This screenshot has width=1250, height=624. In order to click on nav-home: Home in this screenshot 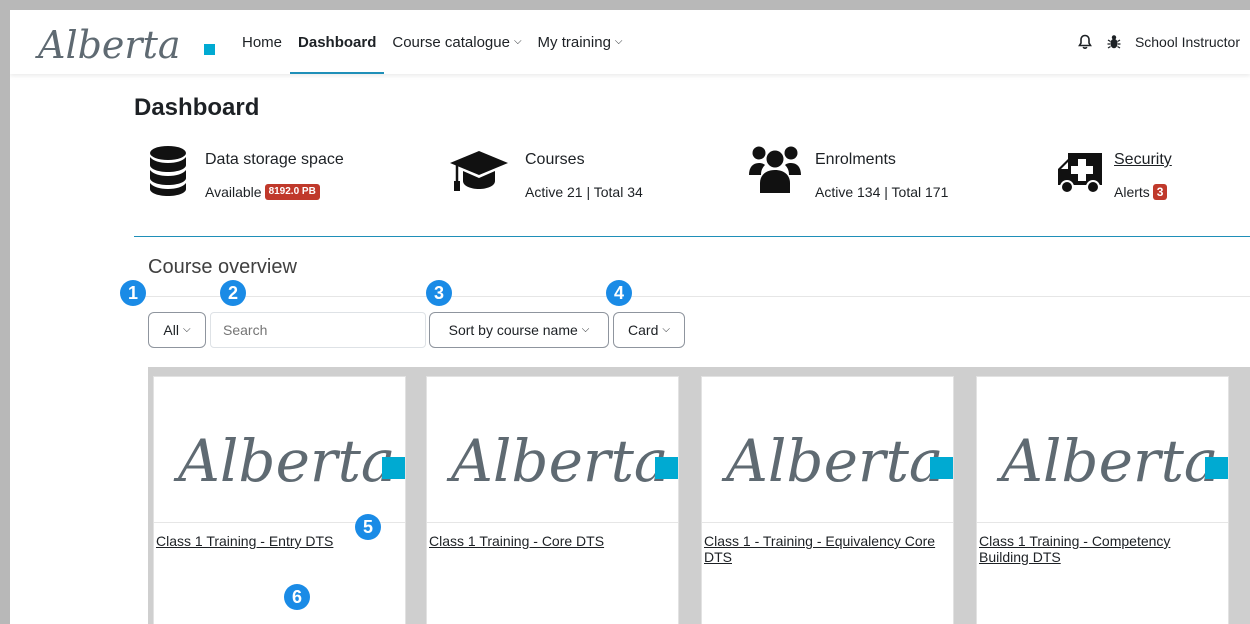, I will do `click(265, 42)`.